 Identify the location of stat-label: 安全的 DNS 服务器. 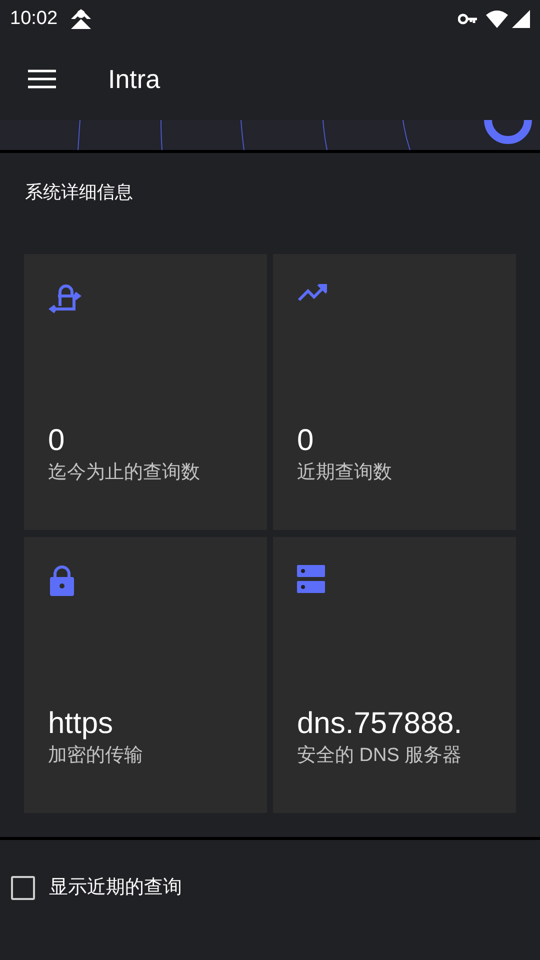
(380, 756).